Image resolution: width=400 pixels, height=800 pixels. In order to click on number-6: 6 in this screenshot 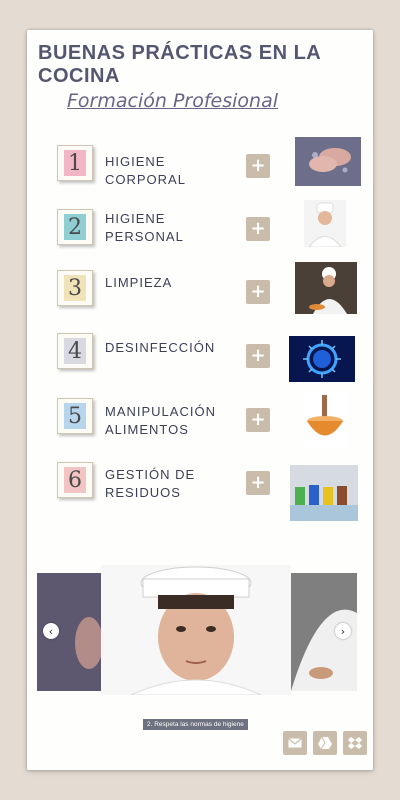, I will do `click(75, 480)`.